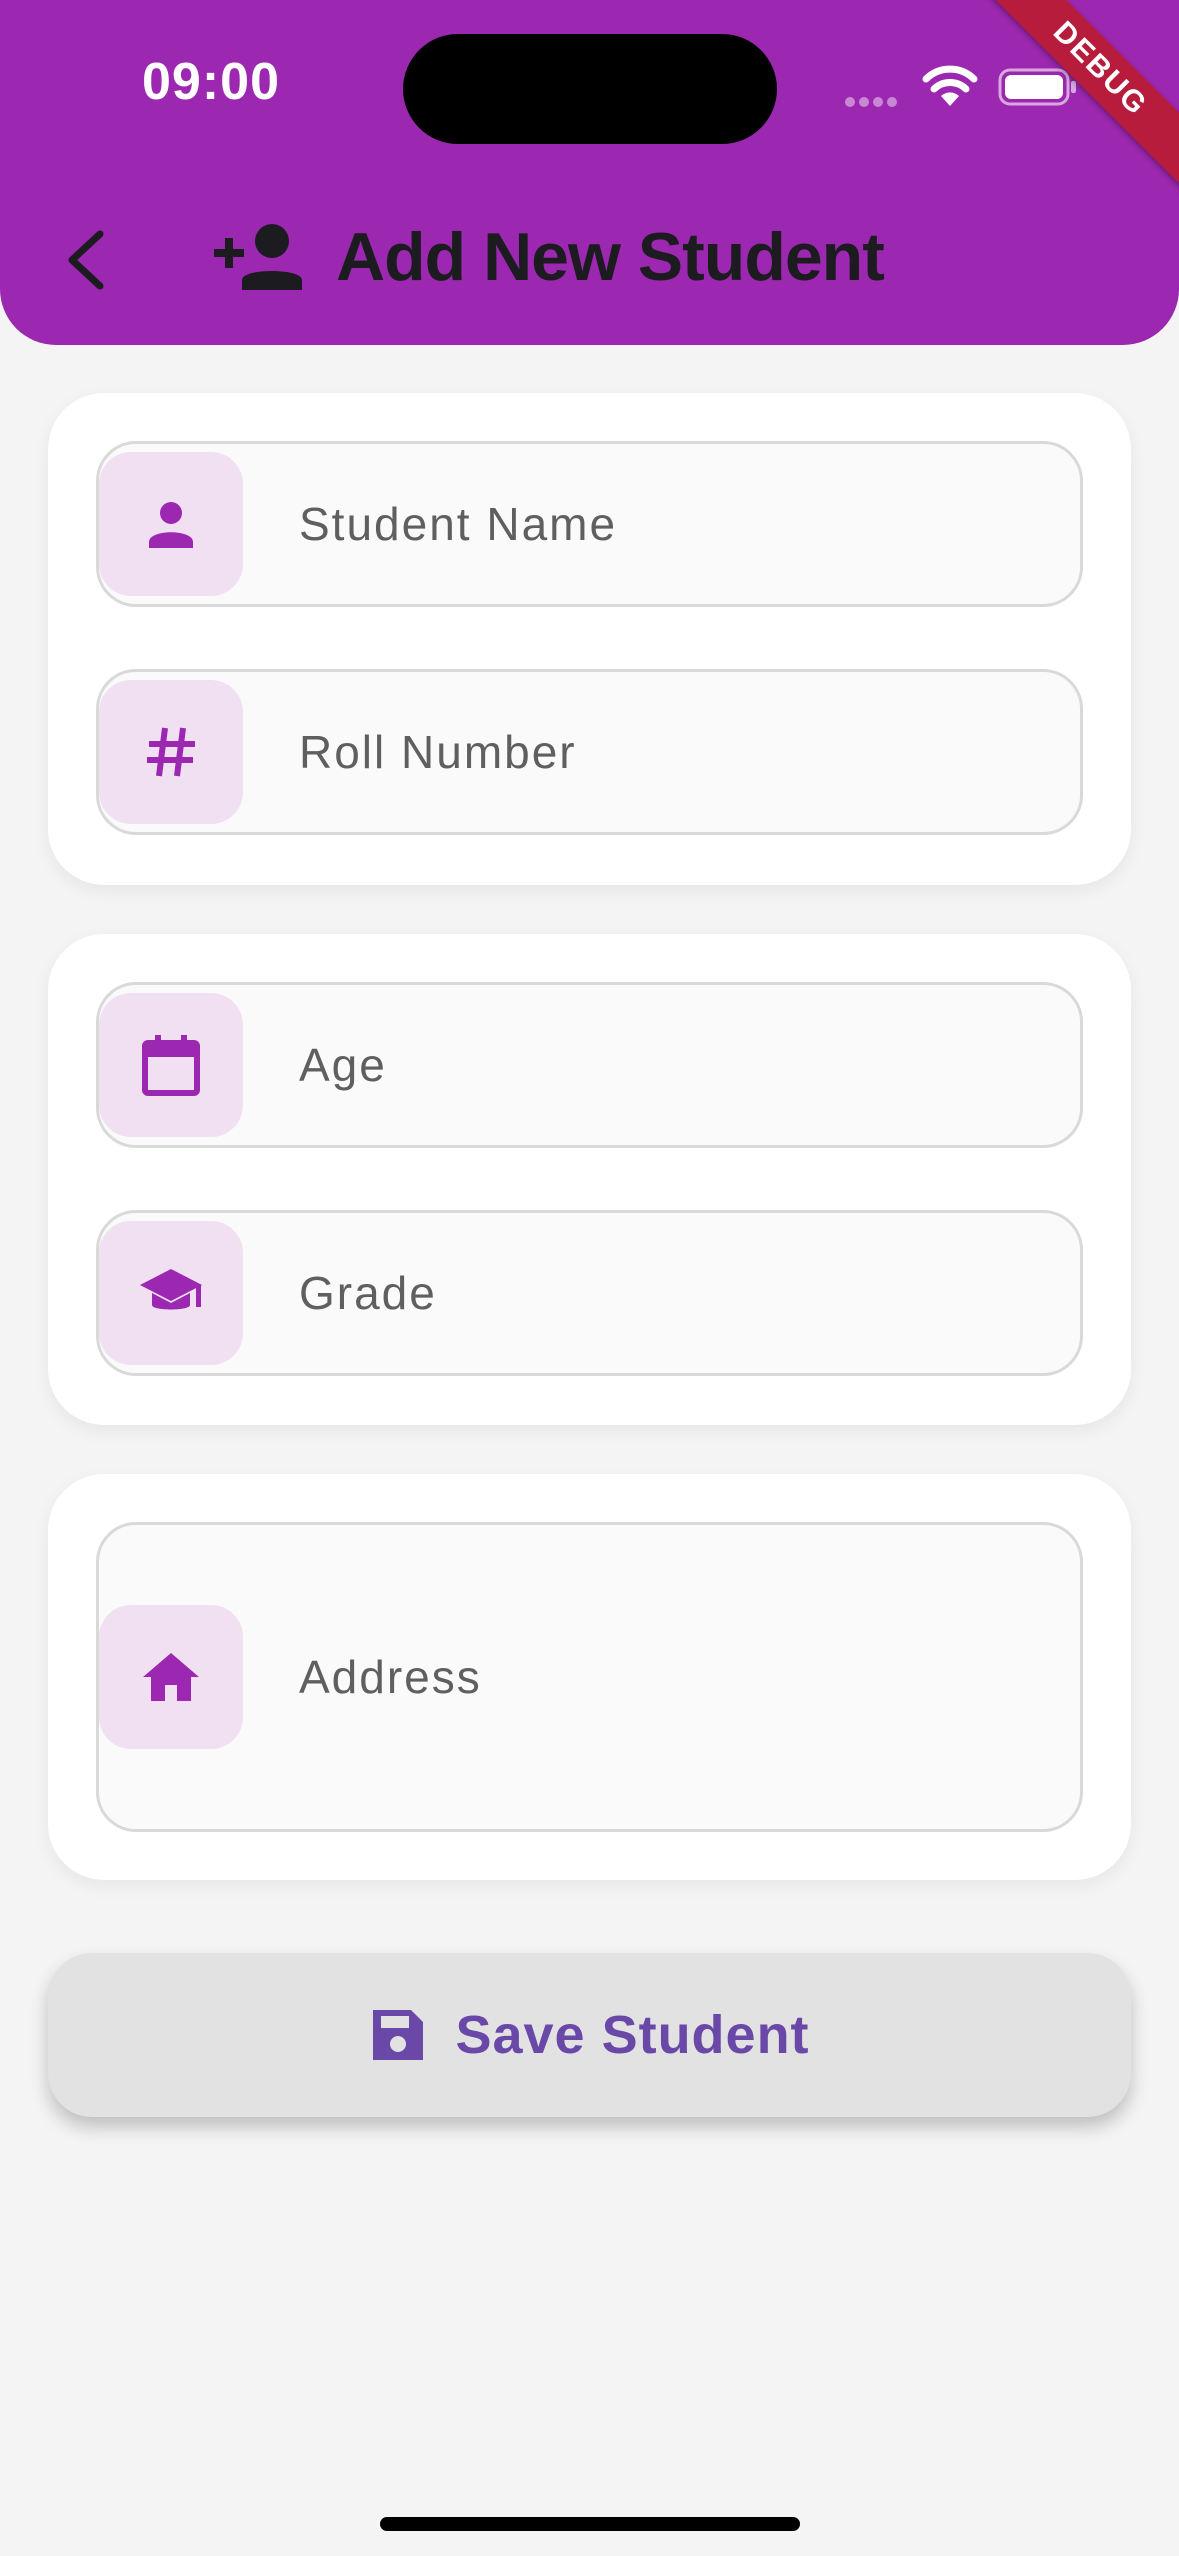 The height and width of the screenshot is (2556, 1179). I want to click on save-icon, so click(398, 2035).